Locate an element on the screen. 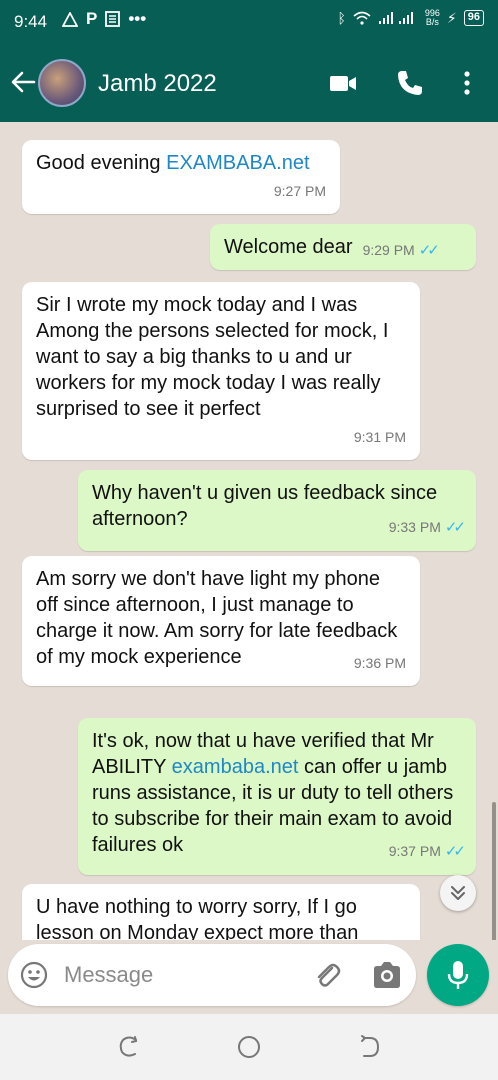 The width and height of the screenshot is (498, 1080). emoji-icon is located at coordinates (34, 975).